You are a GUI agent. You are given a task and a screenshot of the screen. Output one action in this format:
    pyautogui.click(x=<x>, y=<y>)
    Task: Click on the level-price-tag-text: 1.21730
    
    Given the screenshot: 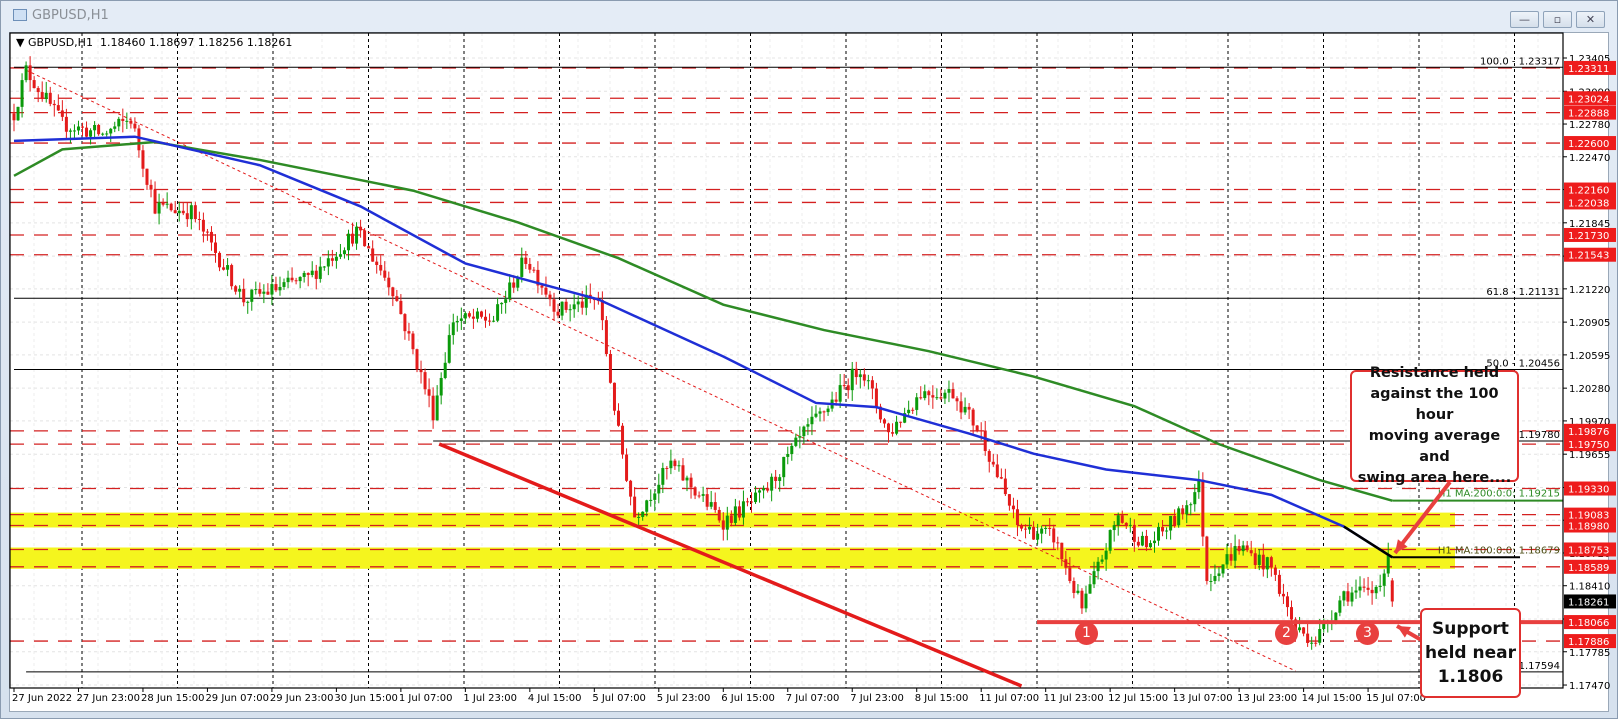 What is the action you would take?
    pyautogui.click(x=1588, y=236)
    